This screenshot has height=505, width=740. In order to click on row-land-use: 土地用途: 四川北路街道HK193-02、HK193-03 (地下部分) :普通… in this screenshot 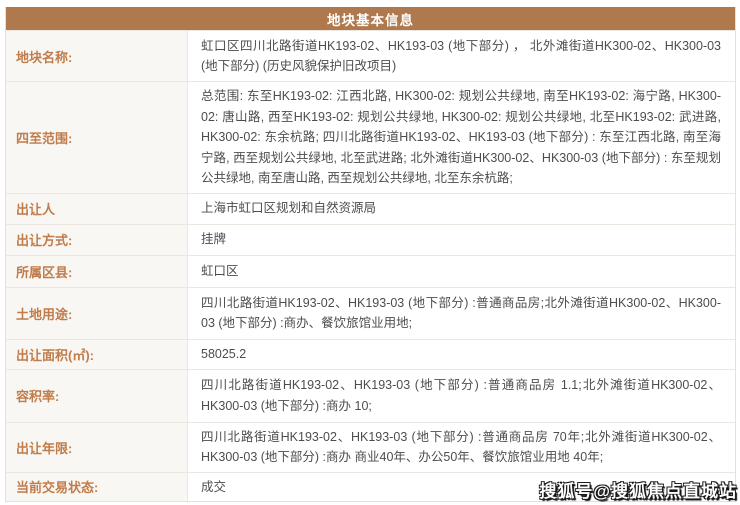, I will do `click(370, 312)`.